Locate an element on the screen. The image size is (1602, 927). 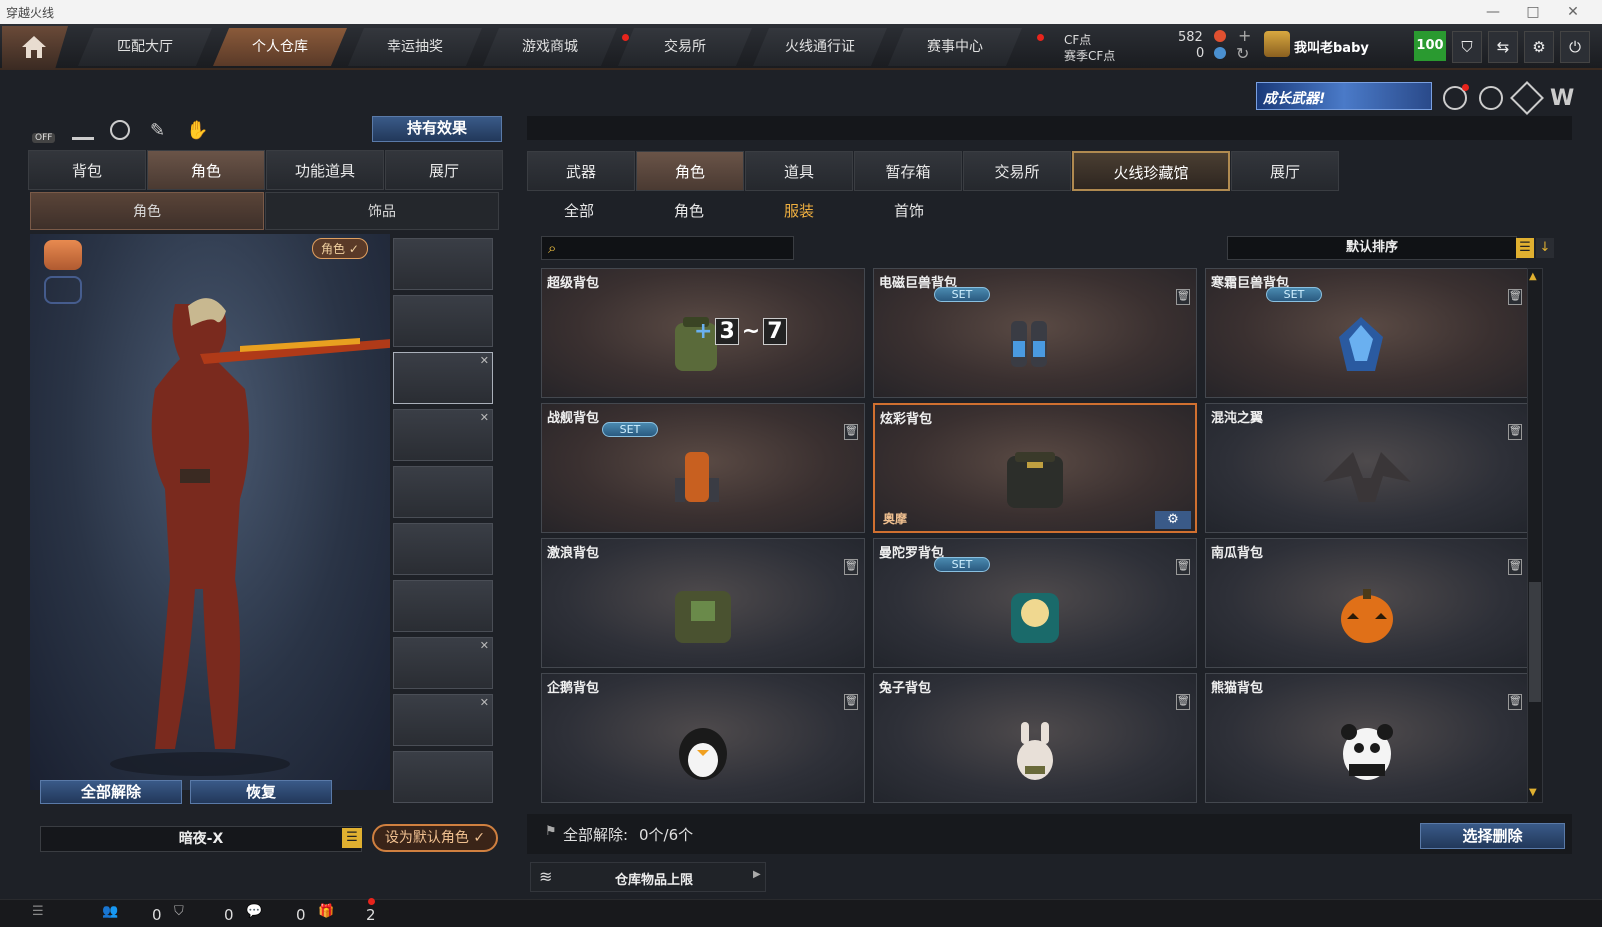
nav-tab-6: 赛事中心 is located at coordinates (955, 47).